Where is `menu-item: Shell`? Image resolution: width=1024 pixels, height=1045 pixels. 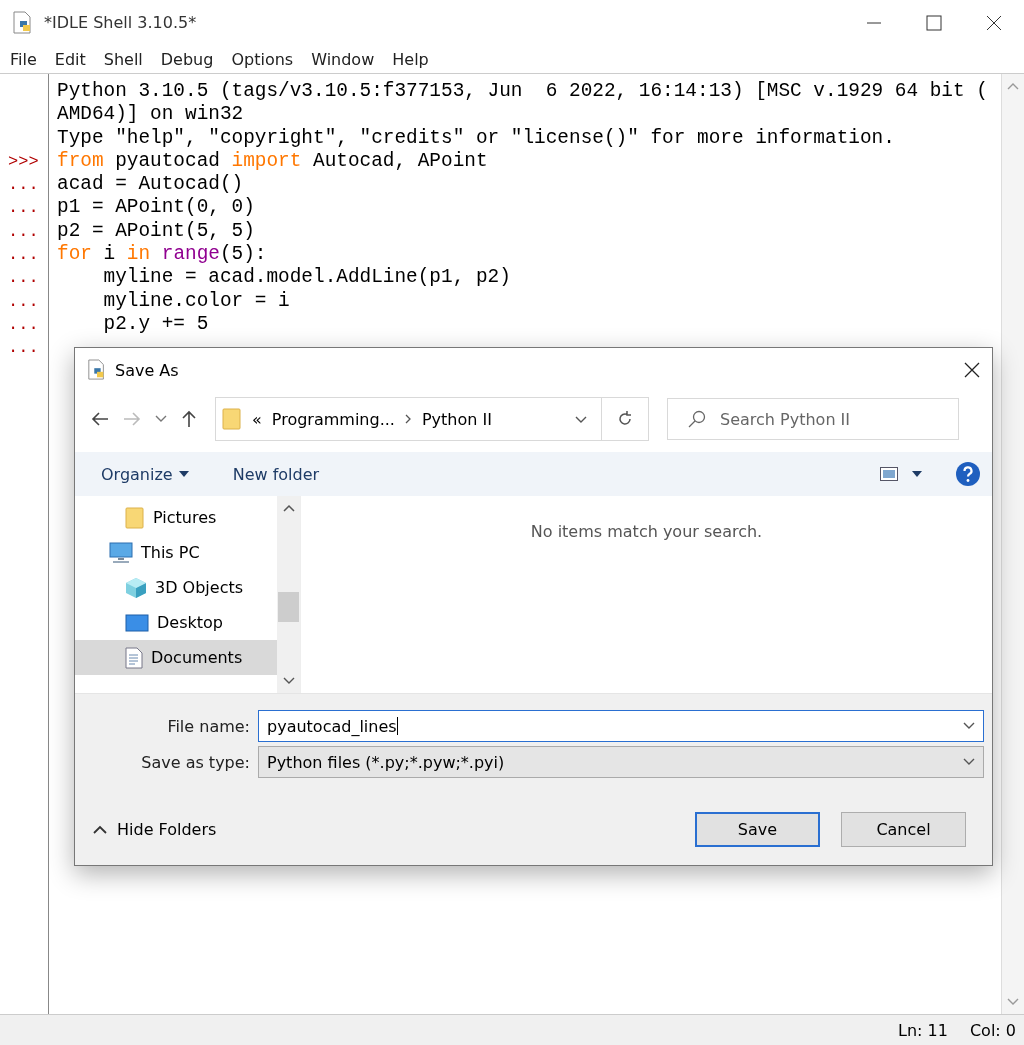
menu-item: Shell is located at coordinates (122, 59).